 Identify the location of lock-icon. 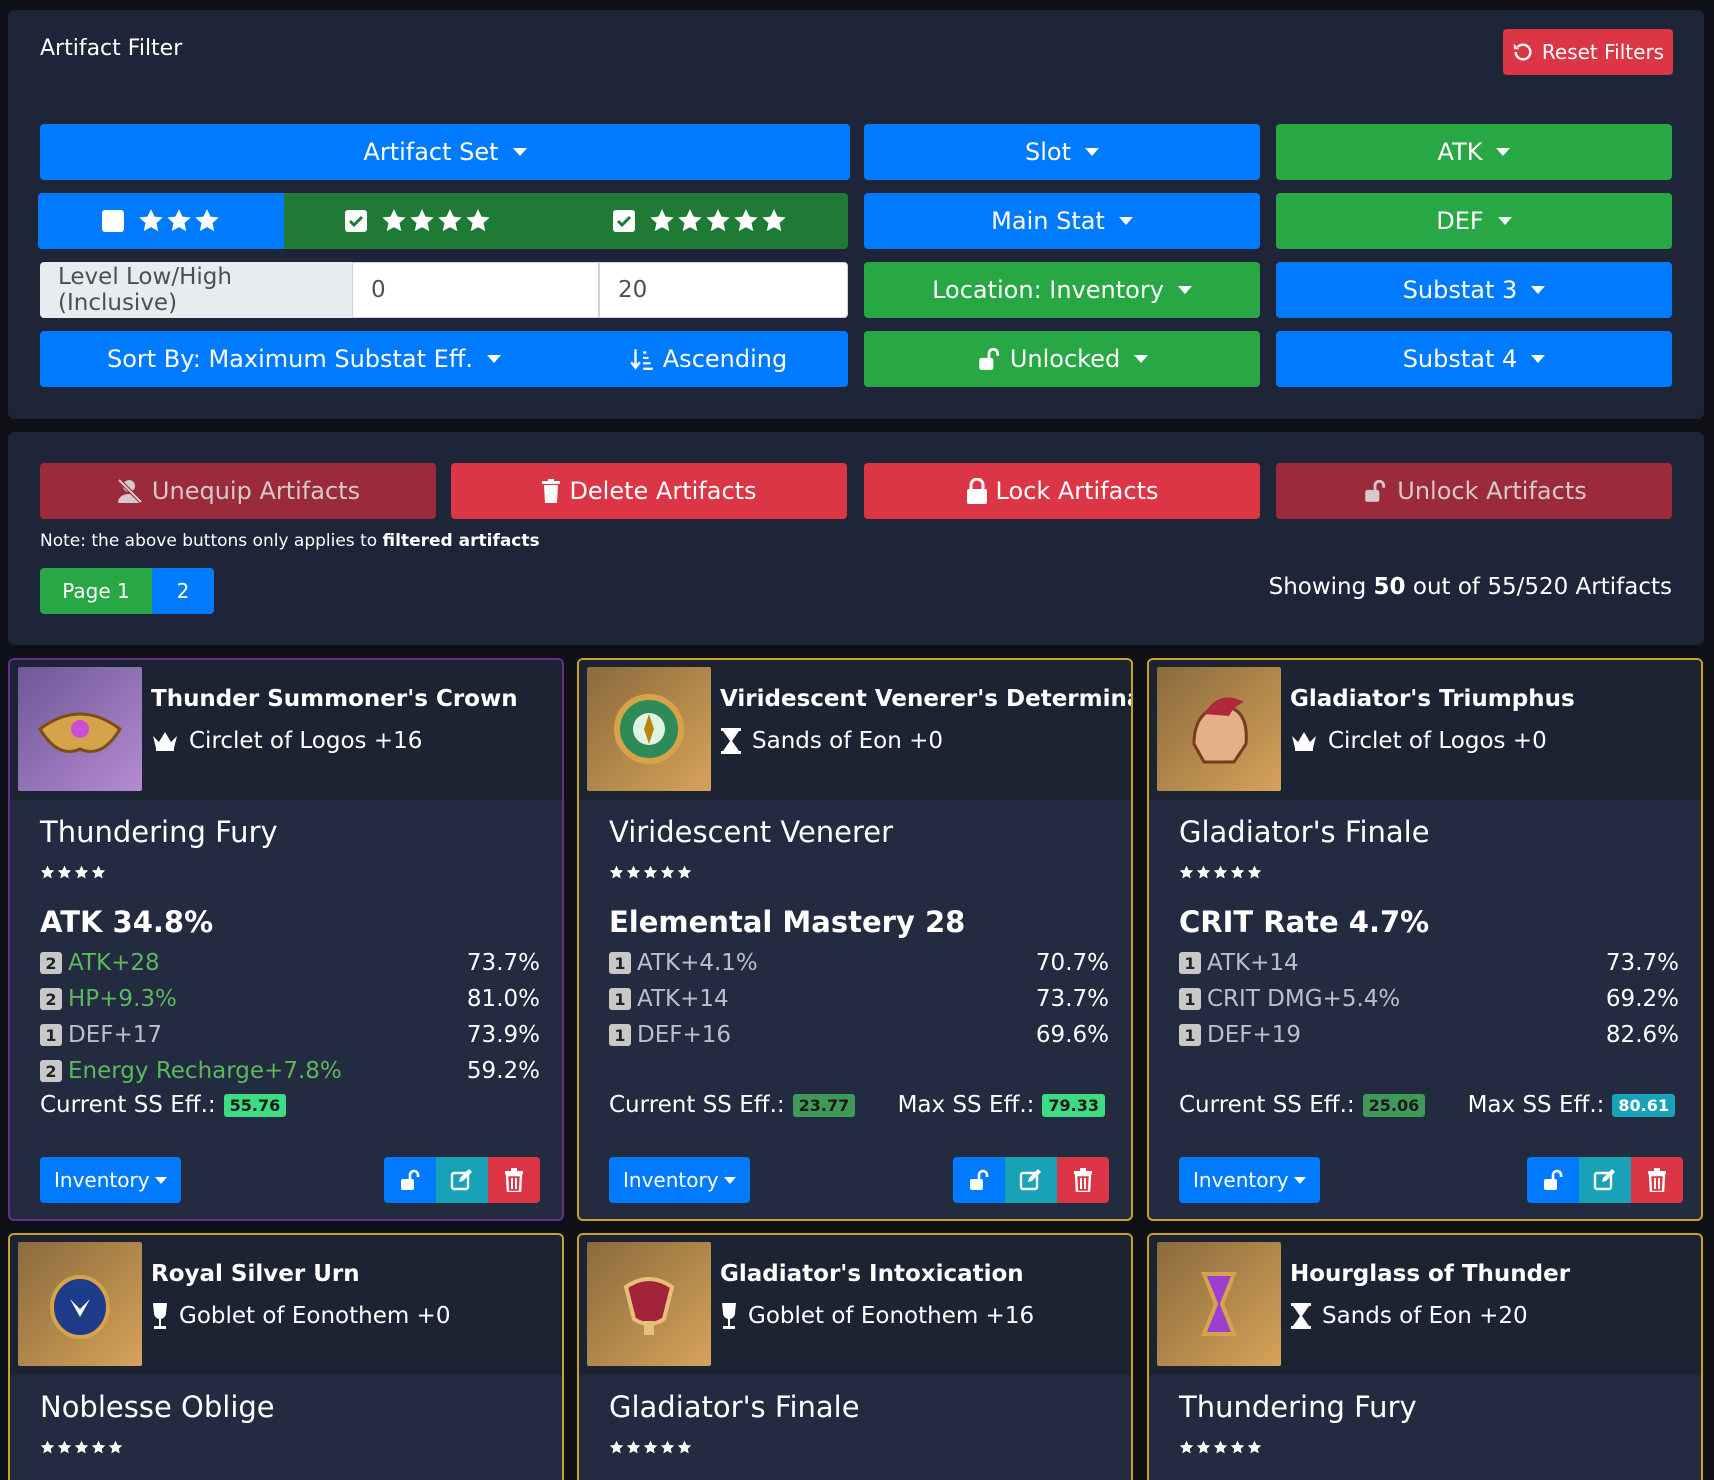
(976, 491).